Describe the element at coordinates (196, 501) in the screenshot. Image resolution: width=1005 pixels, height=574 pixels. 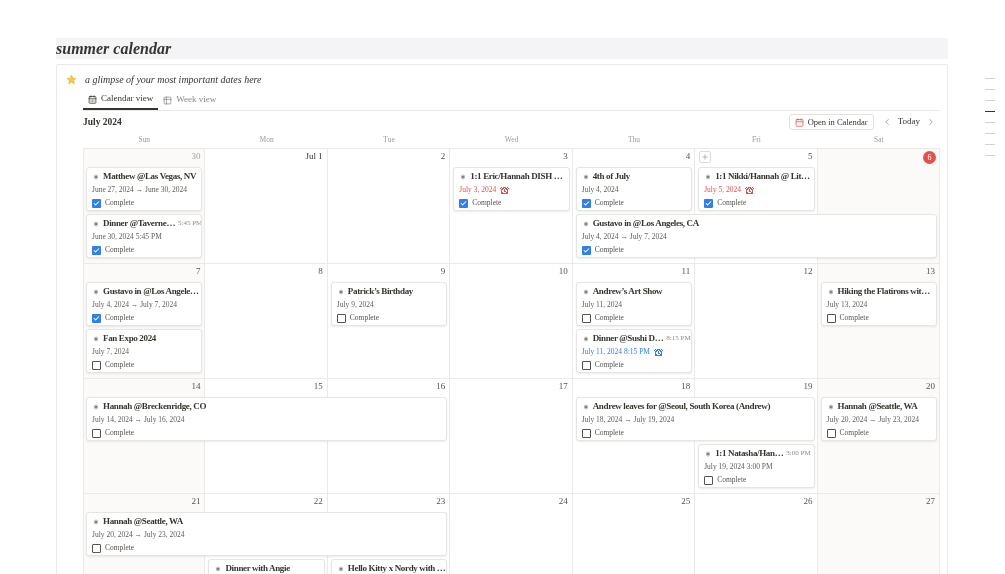
I see `day-number: 21` at that location.